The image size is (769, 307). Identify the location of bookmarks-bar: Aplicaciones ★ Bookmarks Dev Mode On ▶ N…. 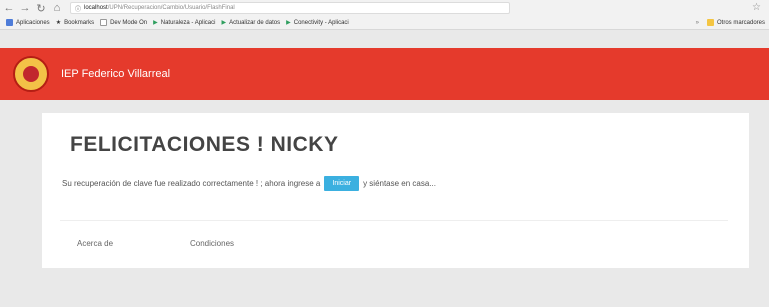
(384, 23).